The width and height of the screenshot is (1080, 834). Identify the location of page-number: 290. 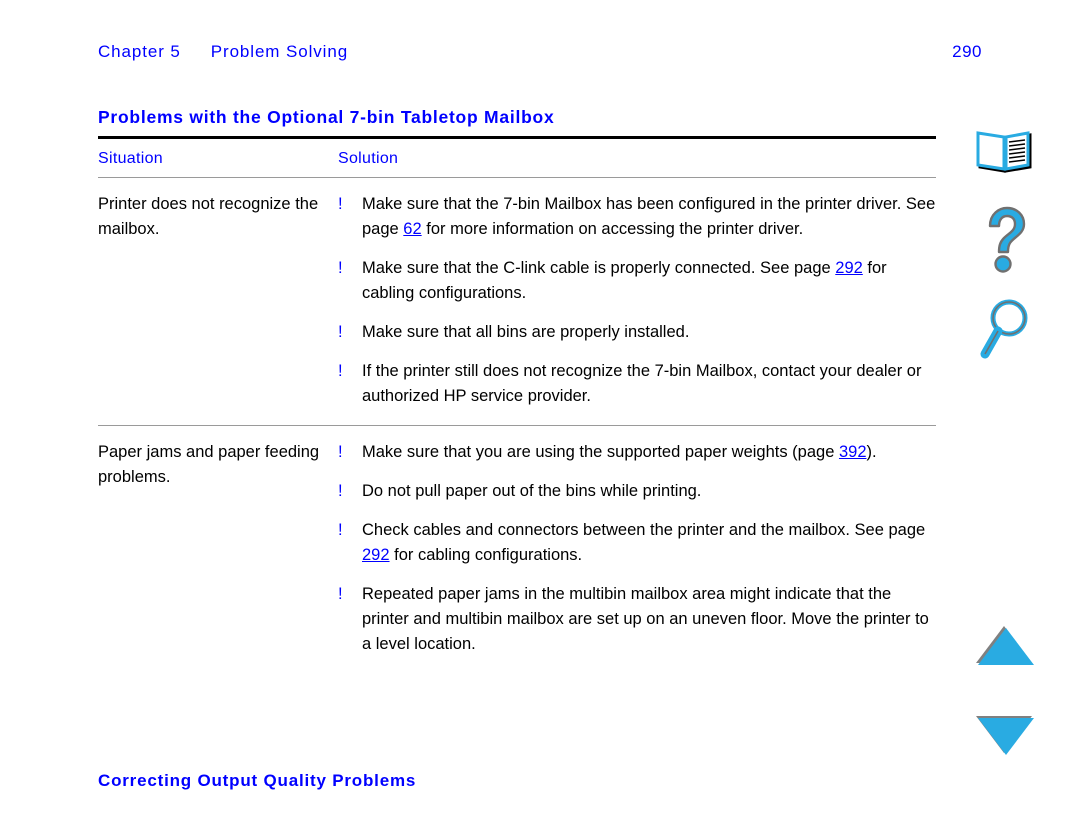
(967, 51).